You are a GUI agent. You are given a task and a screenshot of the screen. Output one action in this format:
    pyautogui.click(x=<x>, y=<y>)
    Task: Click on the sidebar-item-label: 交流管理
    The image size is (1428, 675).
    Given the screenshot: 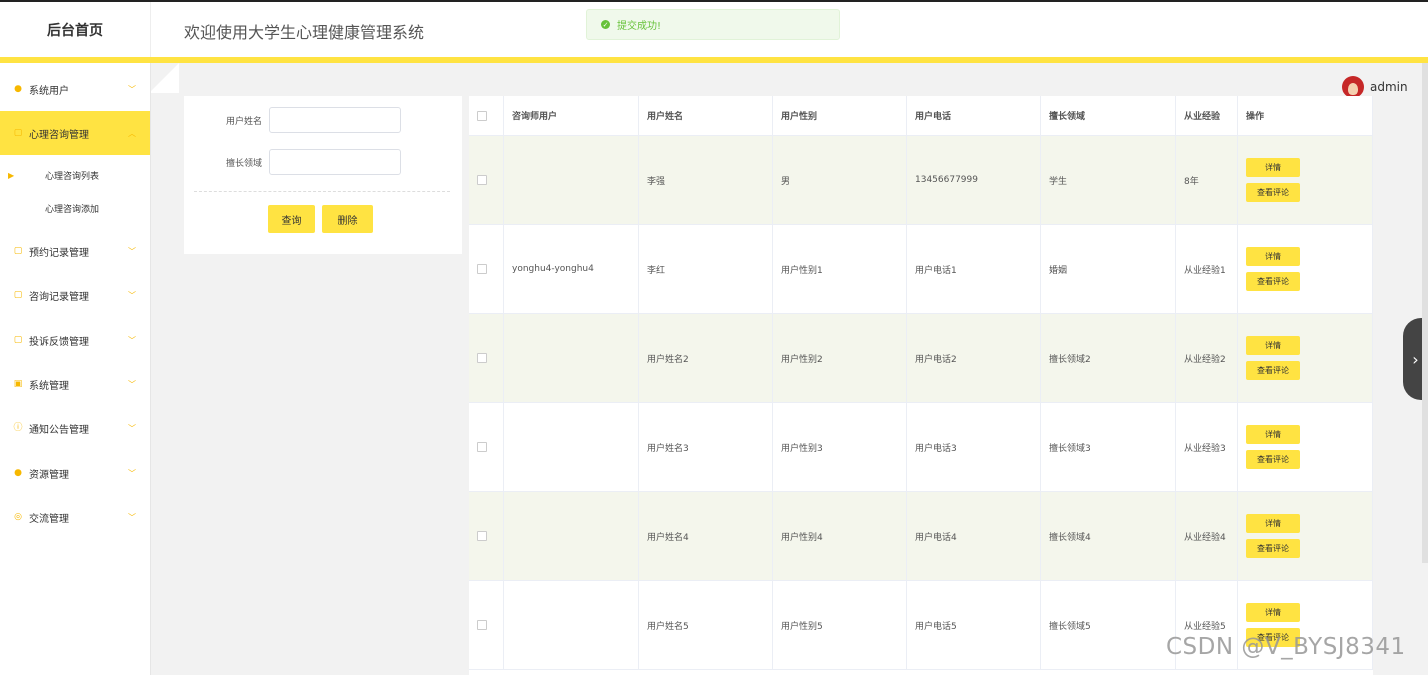 What is the action you would take?
    pyautogui.click(x=49, y=519)
    